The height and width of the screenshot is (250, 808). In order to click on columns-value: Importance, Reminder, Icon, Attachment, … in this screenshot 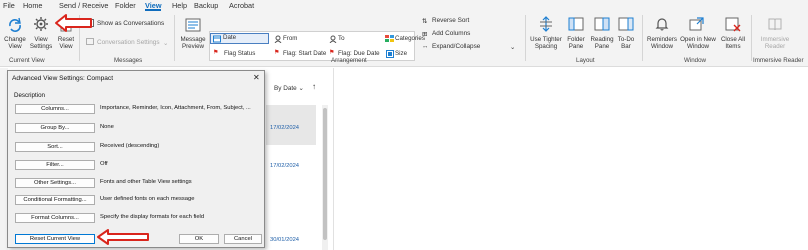, I will do `click(175, 108)`.